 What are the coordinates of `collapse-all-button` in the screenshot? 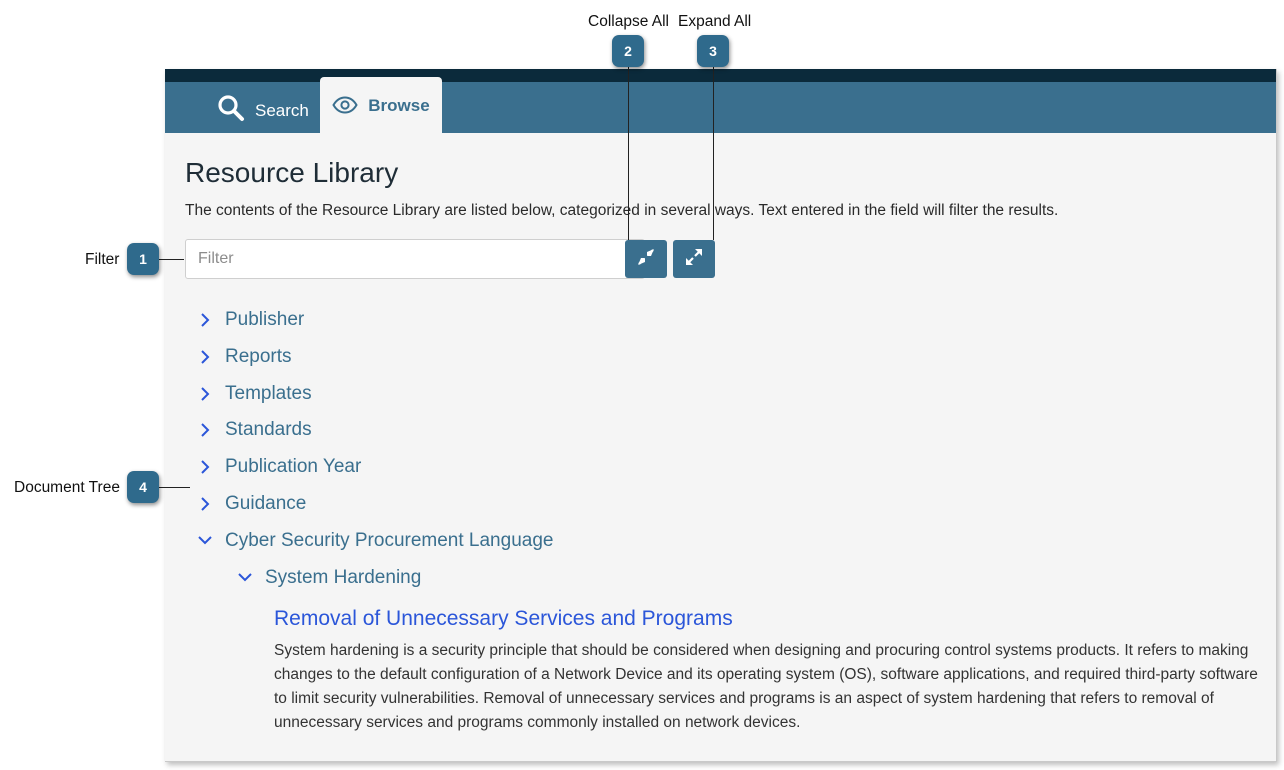 It's located at (646, 259).